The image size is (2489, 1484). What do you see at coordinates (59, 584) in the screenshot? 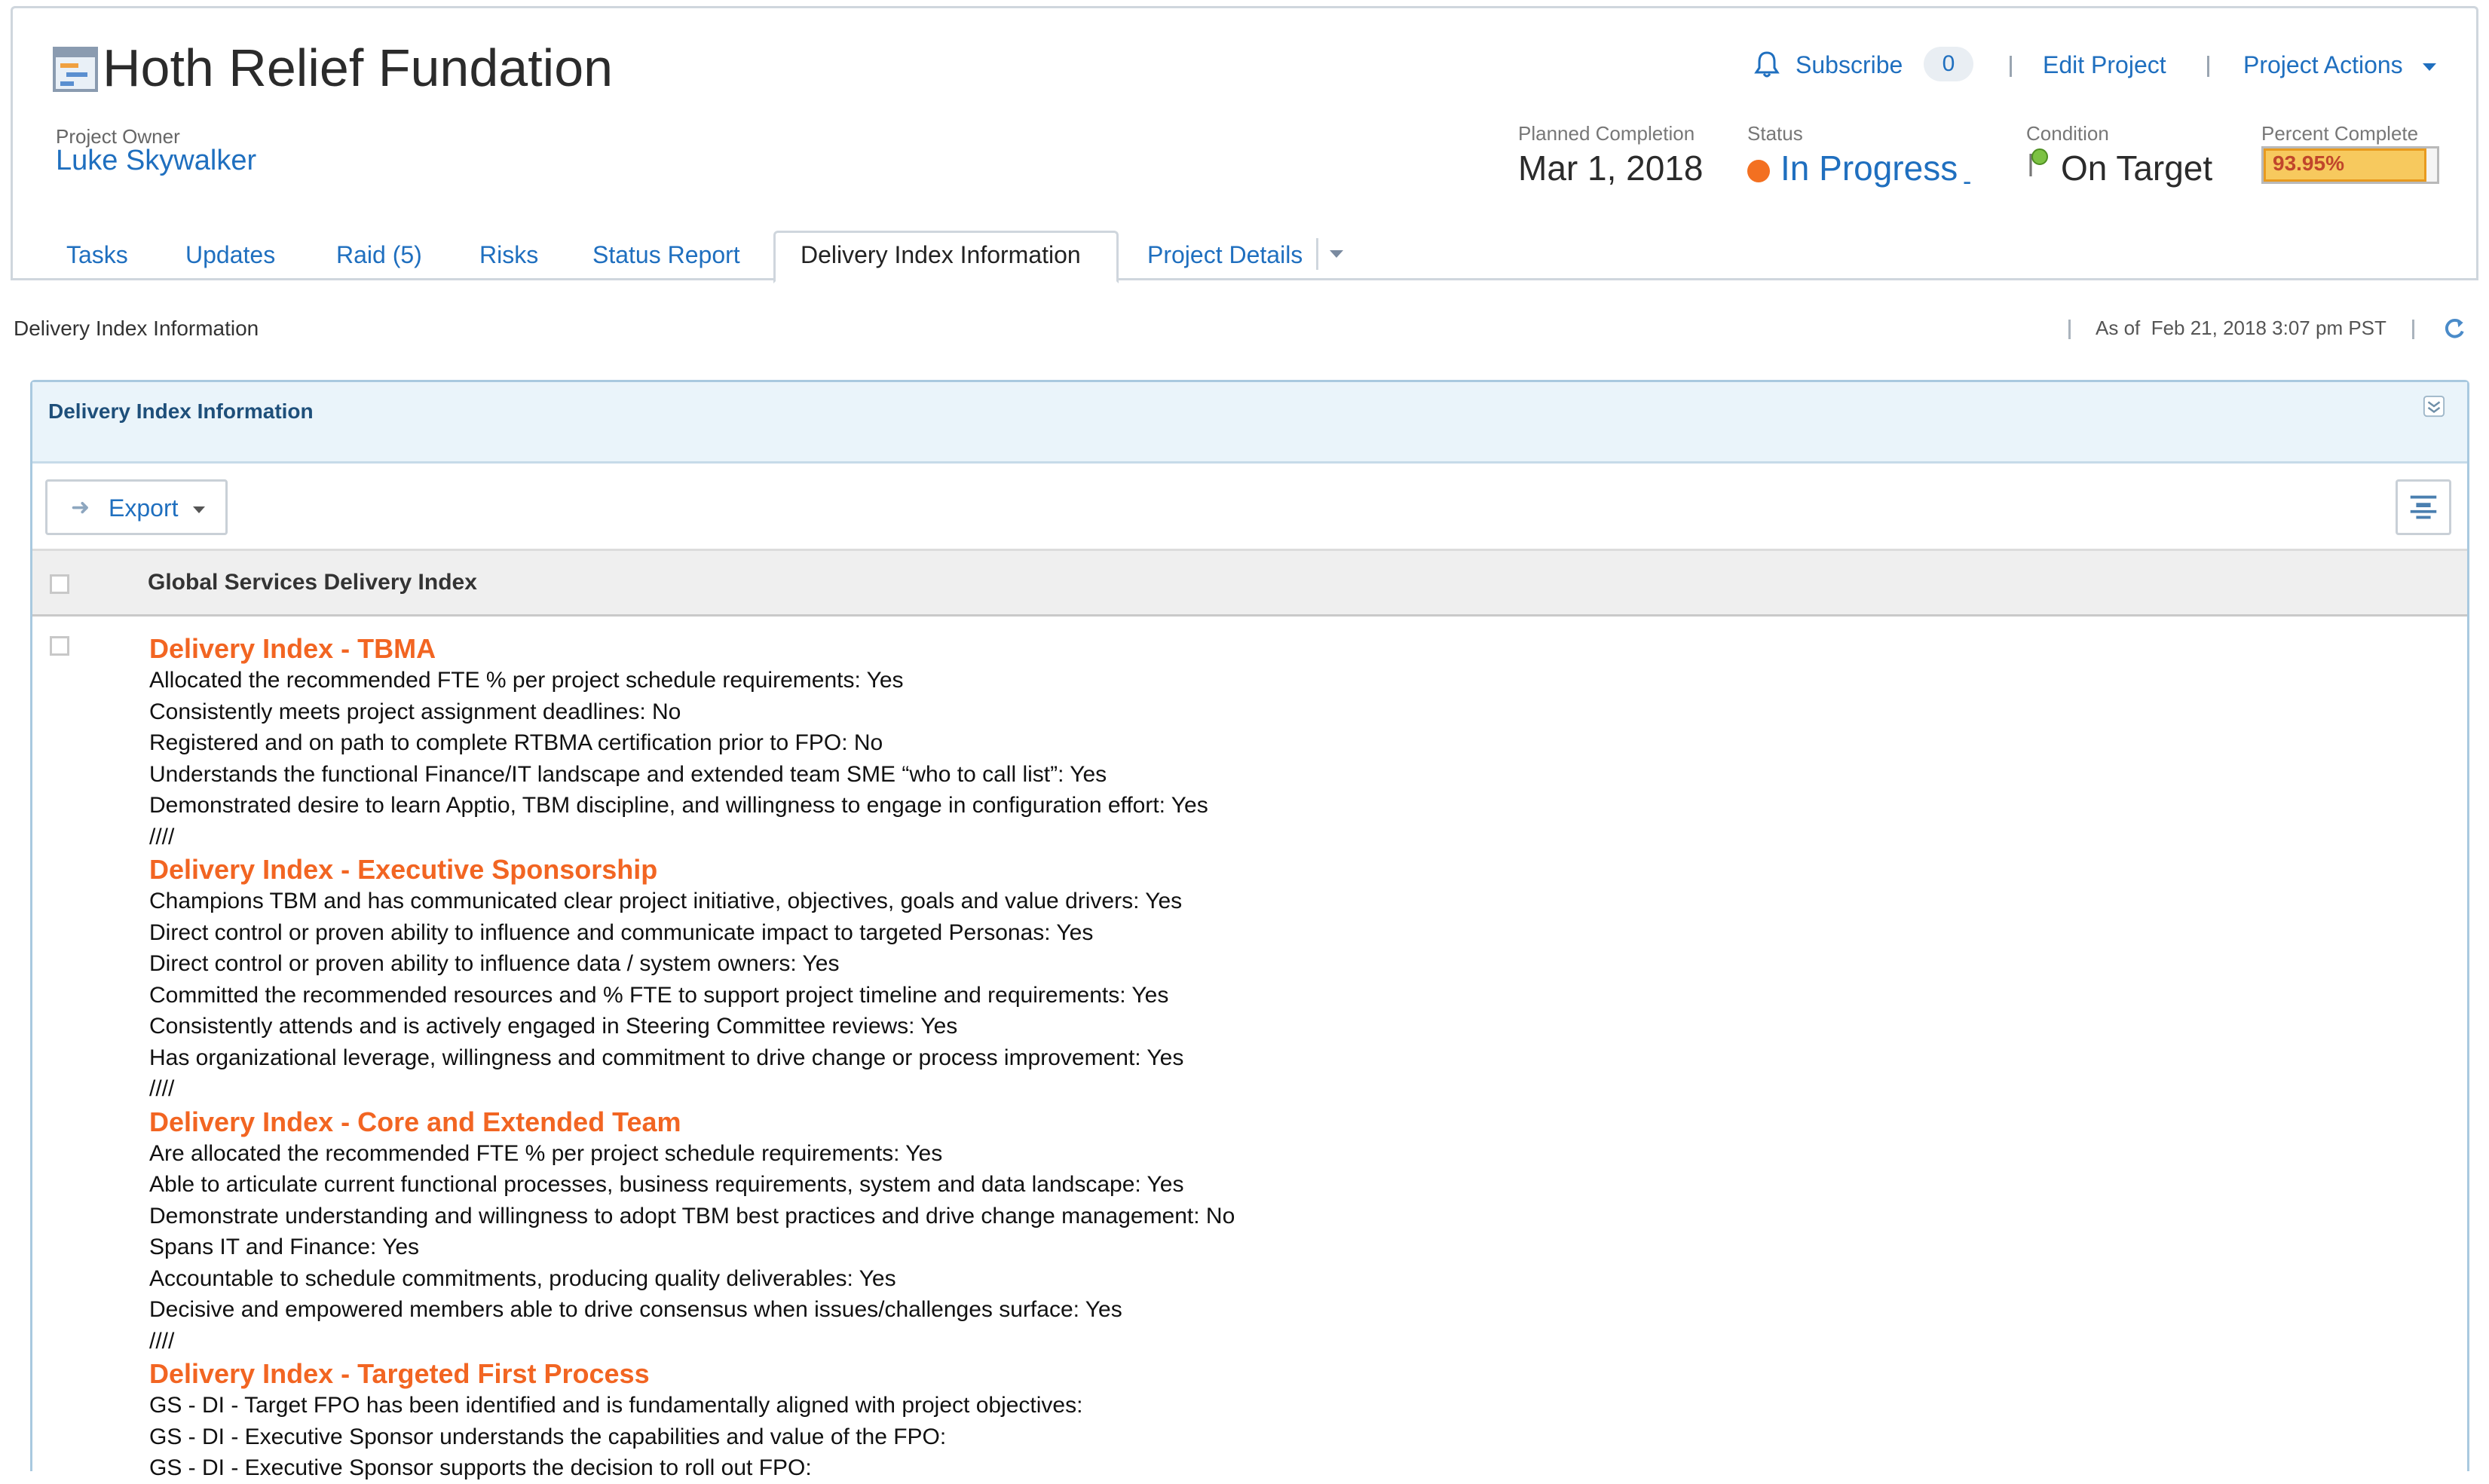
I see `select-all-checkbox` at bounding box center [59, 584].